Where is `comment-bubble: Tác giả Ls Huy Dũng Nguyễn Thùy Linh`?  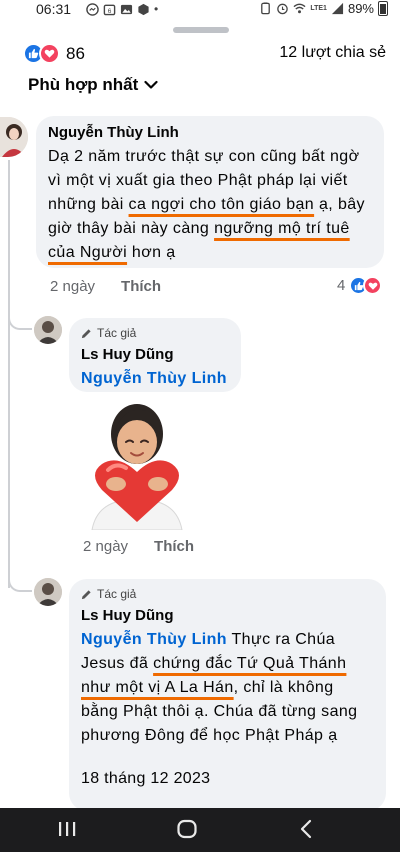
comment-bubble: Tác giả Ls Huy Dũng Nguyễn Thùy Linh is located at coordinates (155, 355).